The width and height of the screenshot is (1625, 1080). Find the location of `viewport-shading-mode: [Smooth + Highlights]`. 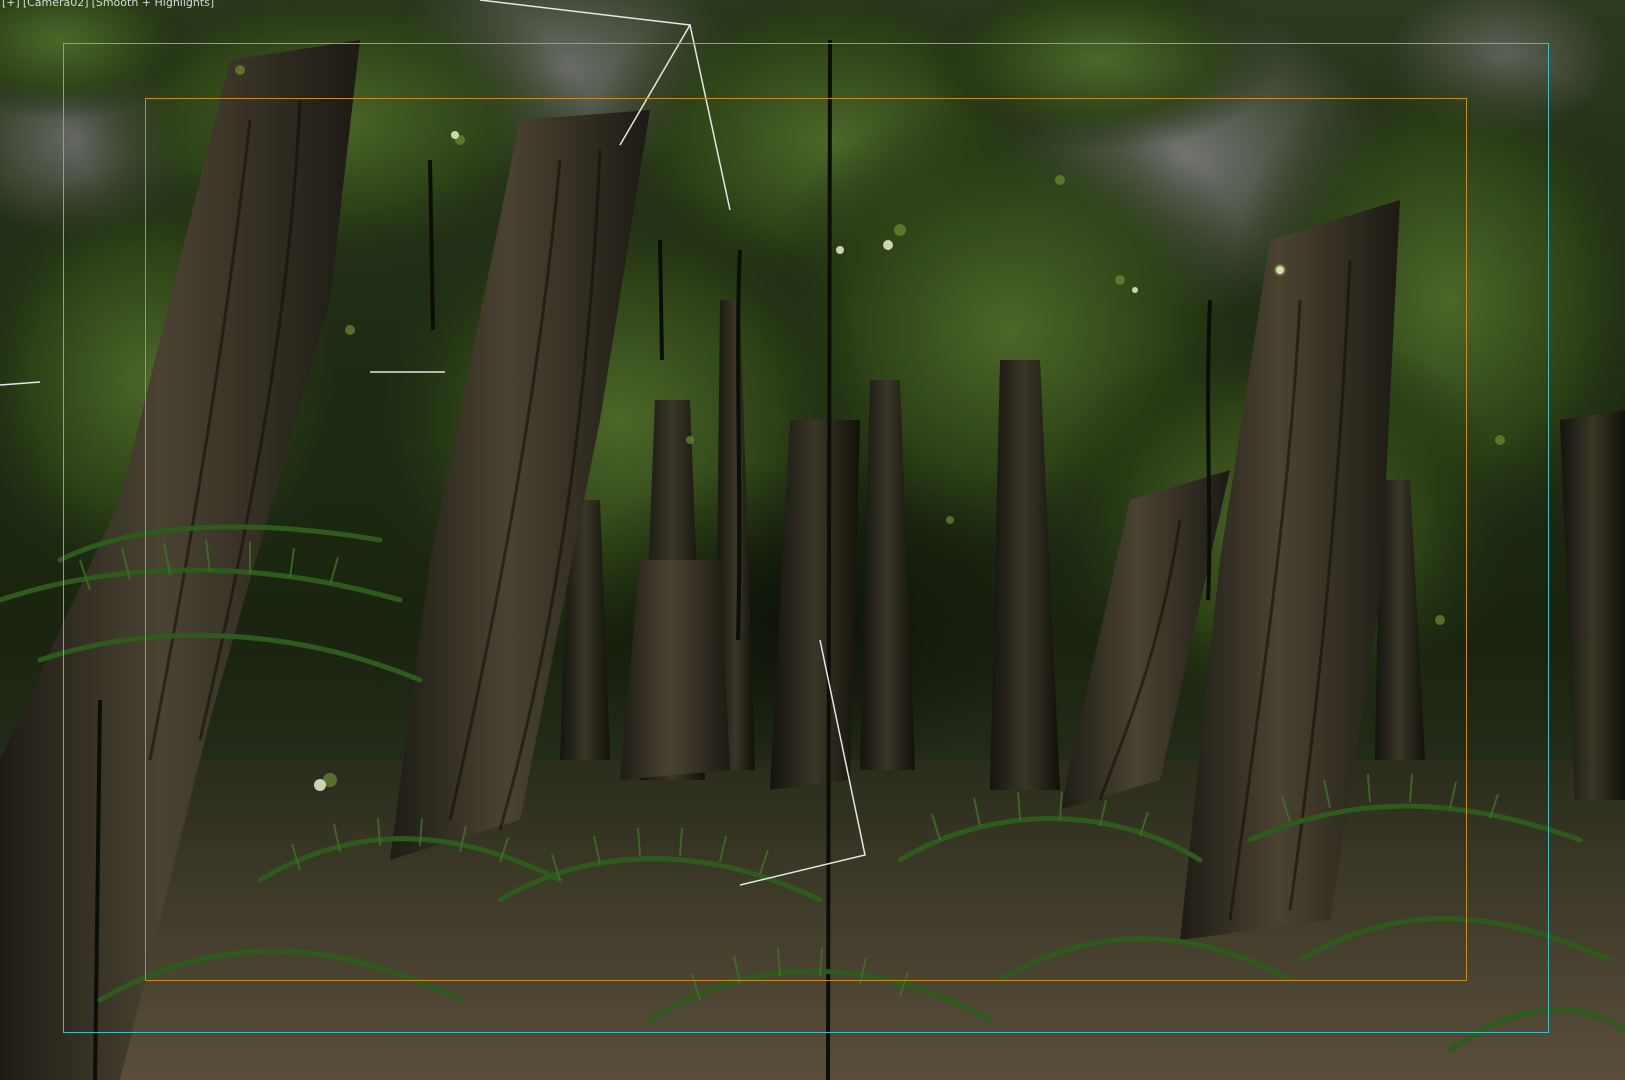

viewport-shading-mode: [Smooth + Highlights] is located at coordinates (153, 4).